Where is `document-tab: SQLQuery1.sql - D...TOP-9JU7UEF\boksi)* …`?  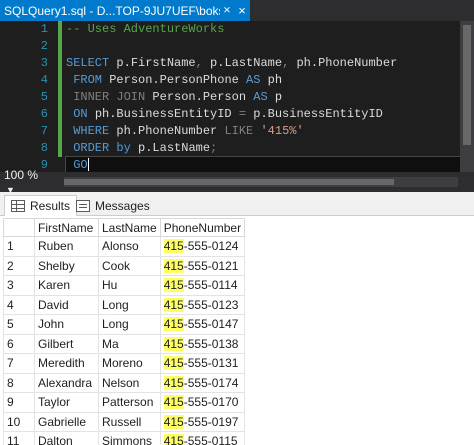 document-tab: SQLQuery1.sql - D...TOP-9JU7UEF\boksi)* … is located at coordinates (125, 10).